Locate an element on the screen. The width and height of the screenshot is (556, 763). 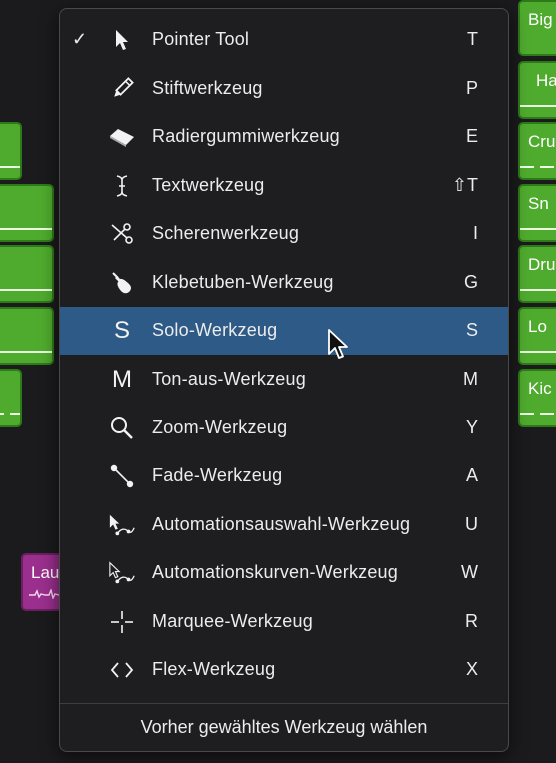
menu-item-automation-select-tool: Automationsauswahl-Werkzeug U is located at coordinates (284, 525).